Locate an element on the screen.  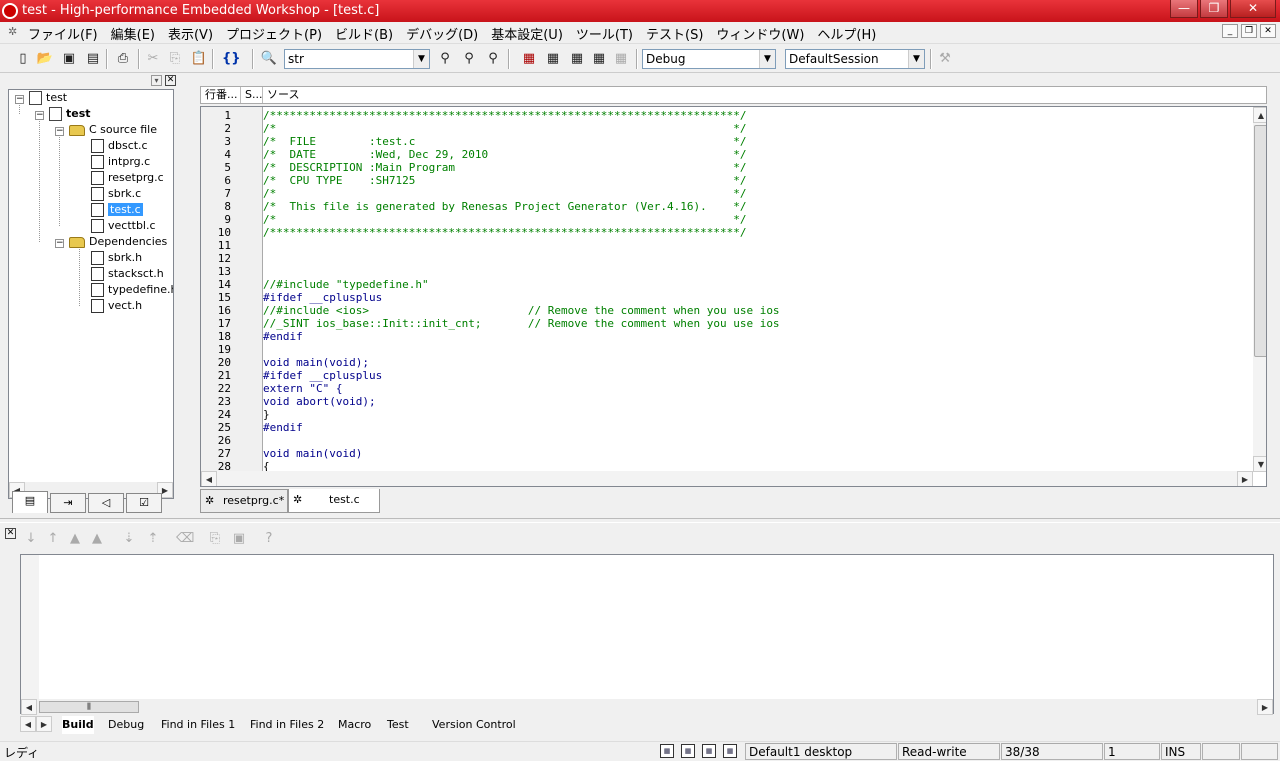
code-line: /* FILE :test.c */ is located at coordinates (504, 141).